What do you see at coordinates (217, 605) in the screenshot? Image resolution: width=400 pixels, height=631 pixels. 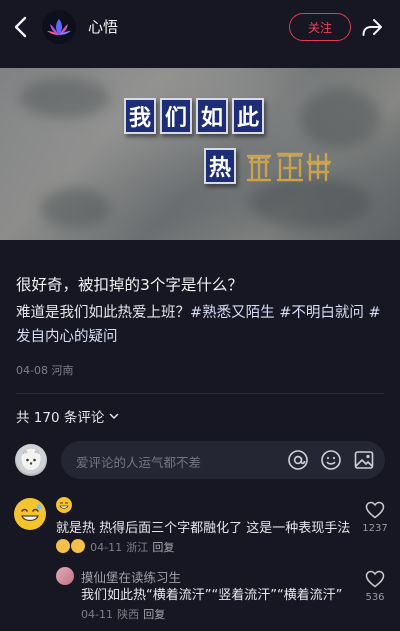 I see `reply-text: 我们如此热“横着流汗”“竖着流汗”“横着流汗” 04-11 陕西 回复` at bounding box center [217, 605].